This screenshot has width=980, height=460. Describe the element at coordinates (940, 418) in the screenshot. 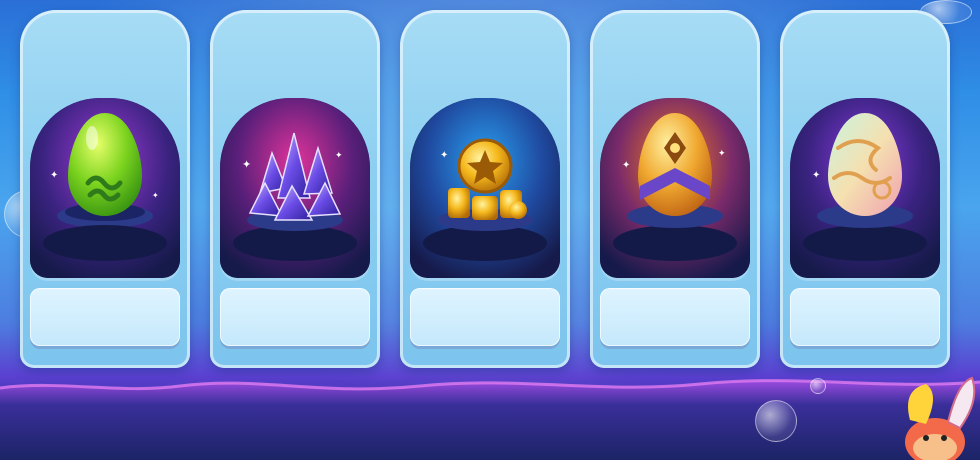

I see `mascot-creature-icon` at that location.